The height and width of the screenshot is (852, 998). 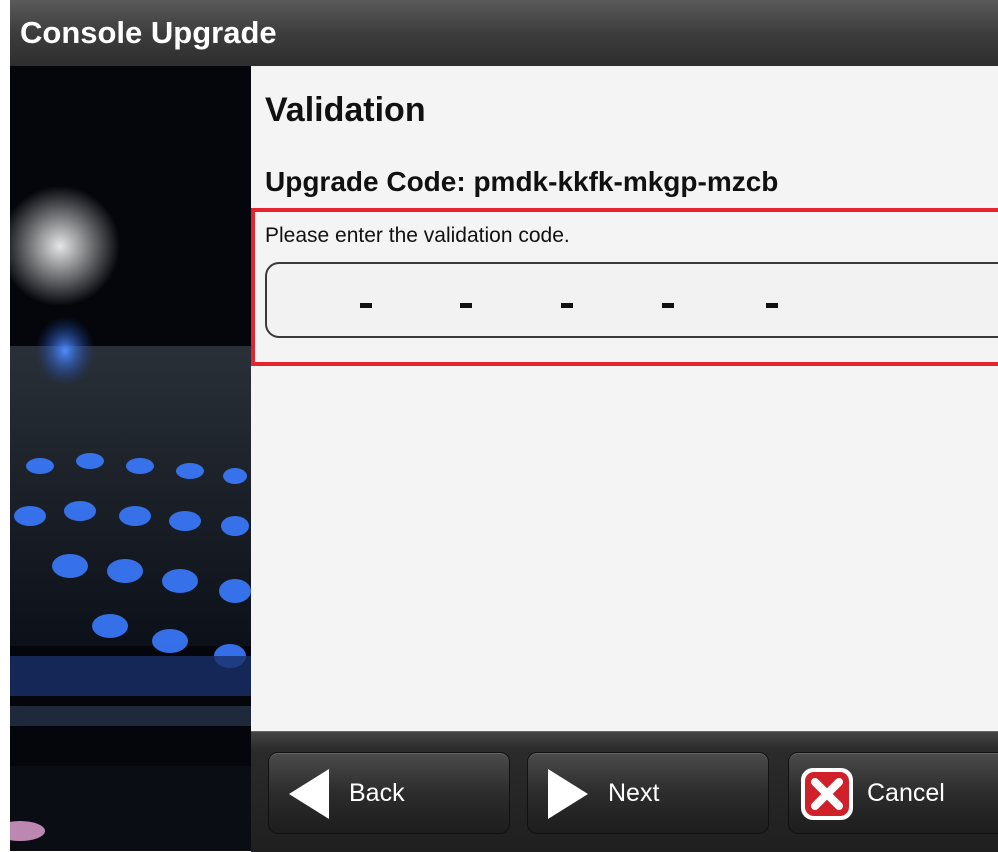 What do you see at coordinates (345, 110) in the screenshot?
I see `page-heading: Validation` at bounding box center [345, 110].